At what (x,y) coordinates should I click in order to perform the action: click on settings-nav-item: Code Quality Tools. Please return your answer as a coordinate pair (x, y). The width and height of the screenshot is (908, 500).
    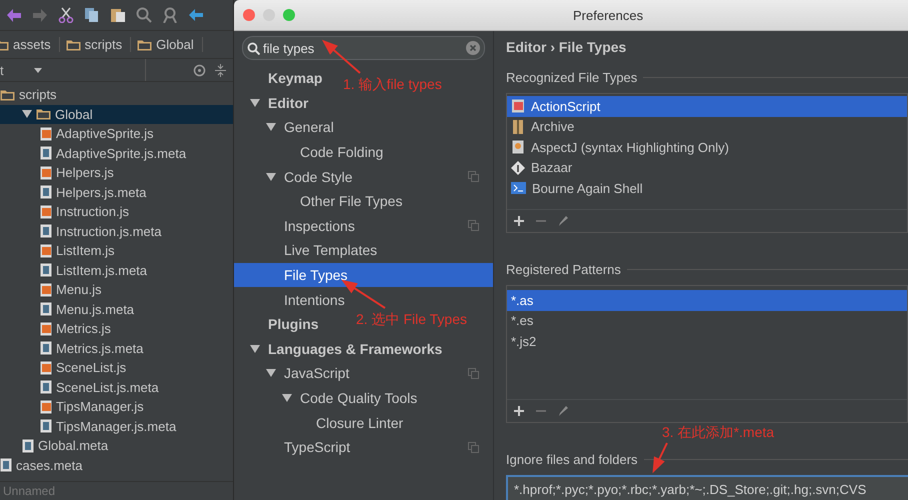
    Looking at the image, I should click on (359, 398).